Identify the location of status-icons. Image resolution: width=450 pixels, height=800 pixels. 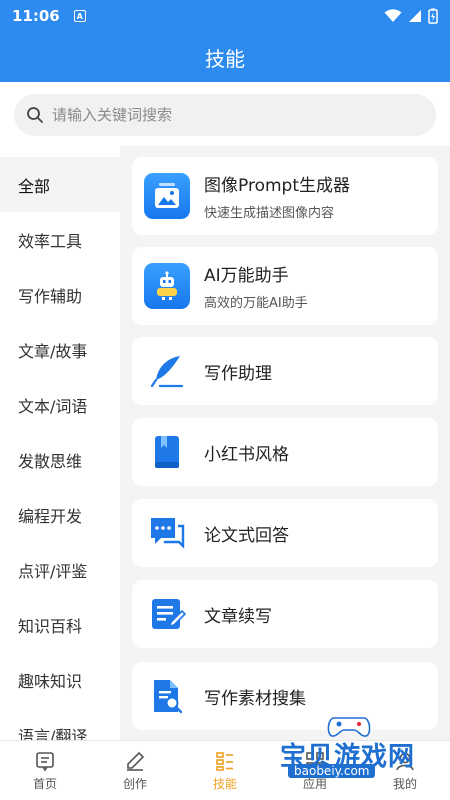
(411, 16).